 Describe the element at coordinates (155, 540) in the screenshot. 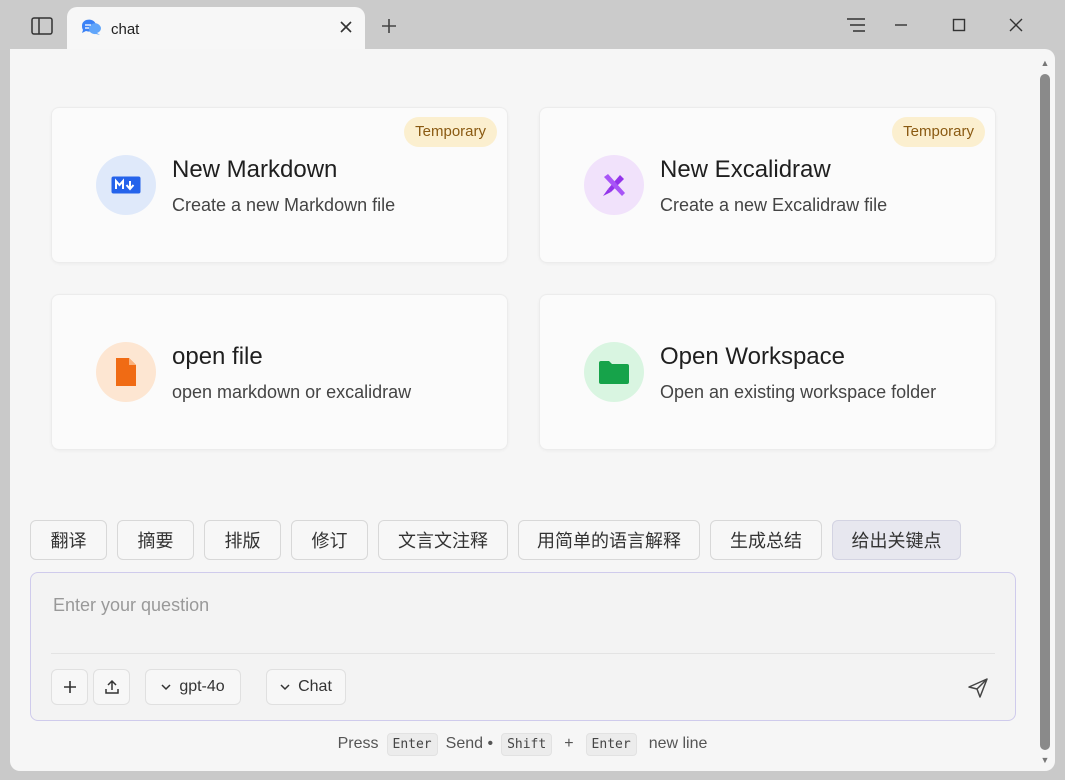

I see `chip-summary: 摘要` at that location.